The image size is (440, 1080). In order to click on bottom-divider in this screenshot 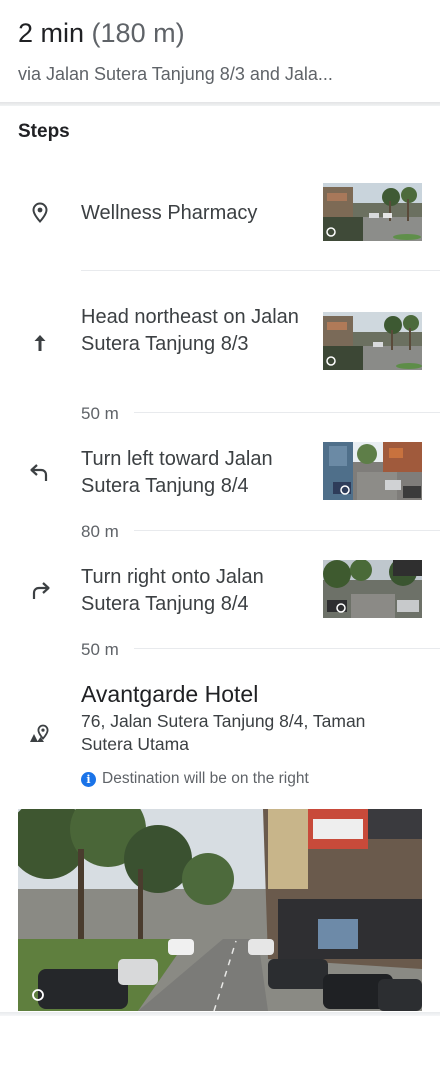, I will do `click(220, 1014)`.